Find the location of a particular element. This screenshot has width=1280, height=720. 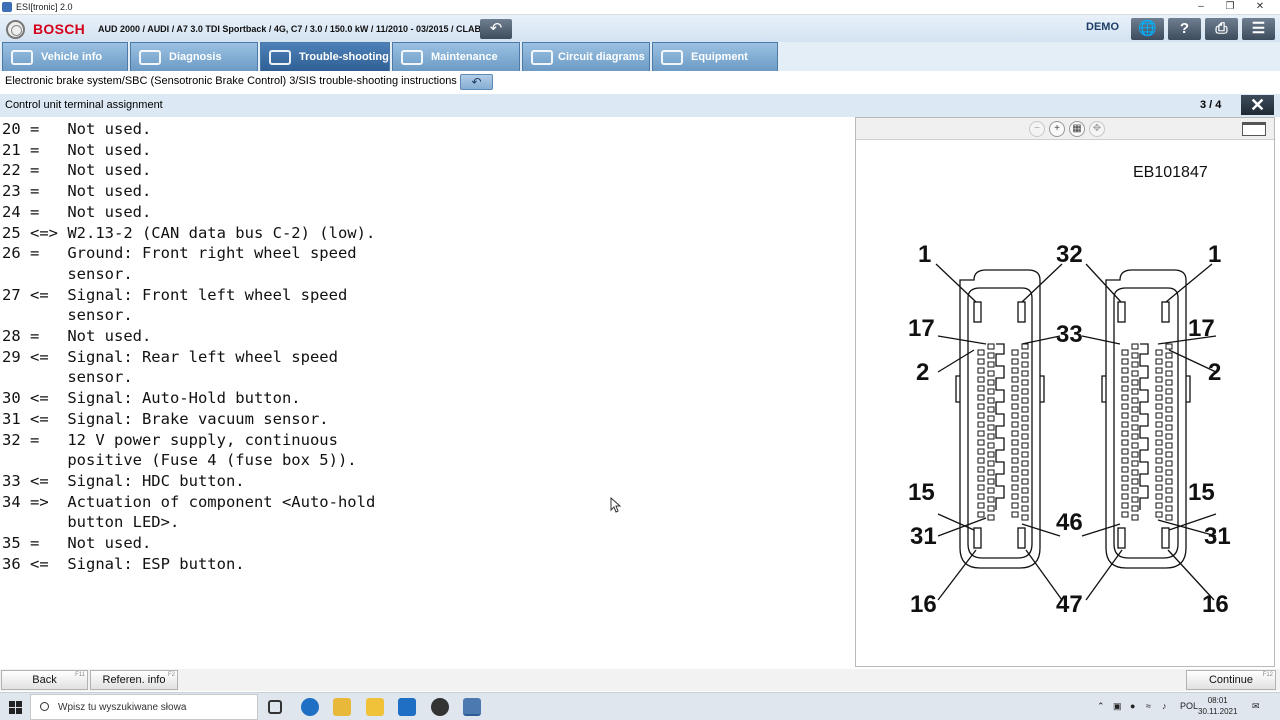

task-view-icon is located at coordinates (275, 707).